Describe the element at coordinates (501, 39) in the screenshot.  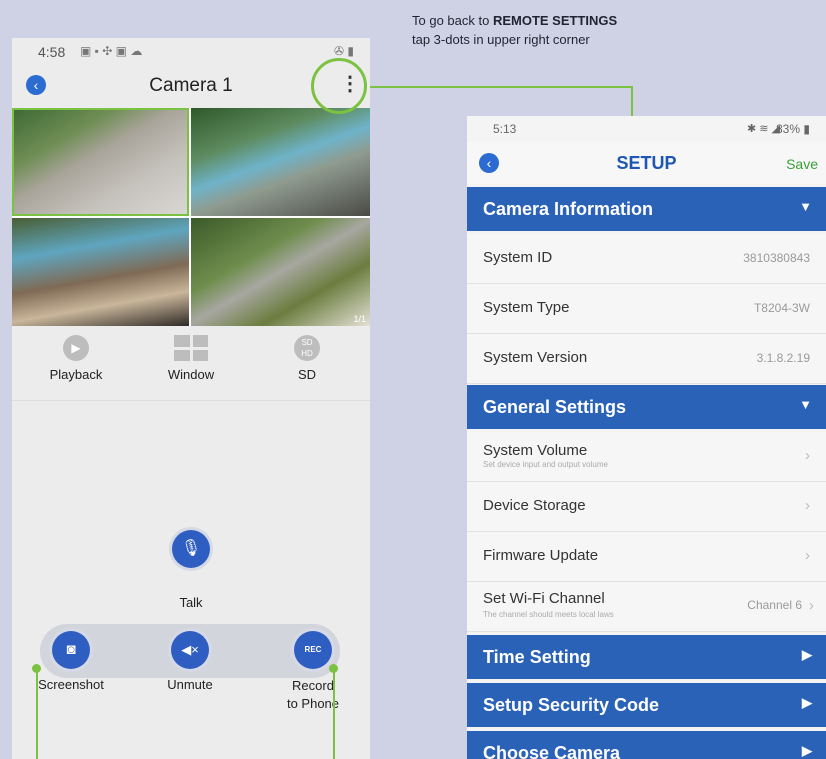
I see `instruction-line2: tap 3-dots in upper right corner` at that location.